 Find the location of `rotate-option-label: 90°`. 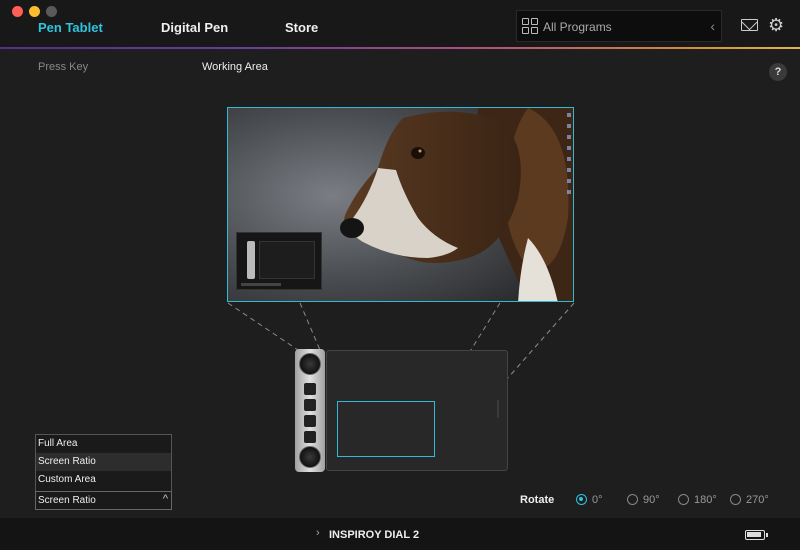

rotate-option-label: 90° is located at coordinates (651, 500).